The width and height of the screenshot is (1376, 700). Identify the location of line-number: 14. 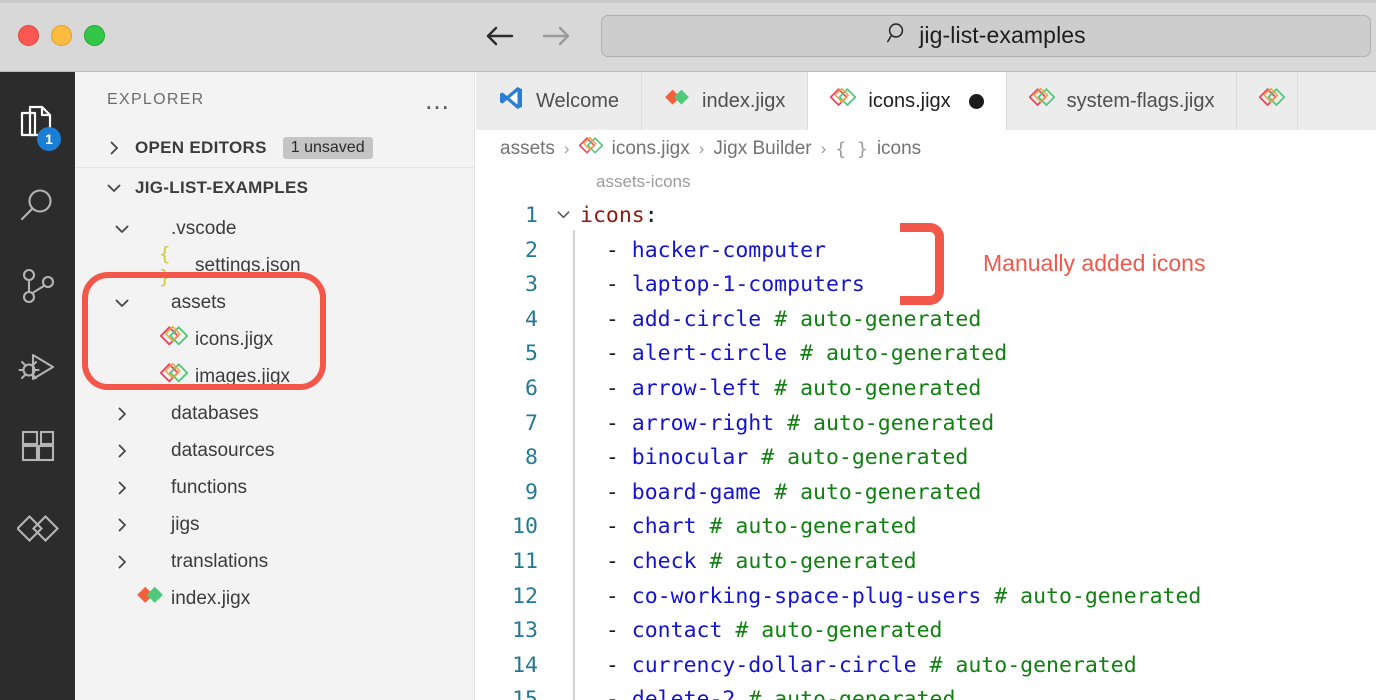
(525, 665).